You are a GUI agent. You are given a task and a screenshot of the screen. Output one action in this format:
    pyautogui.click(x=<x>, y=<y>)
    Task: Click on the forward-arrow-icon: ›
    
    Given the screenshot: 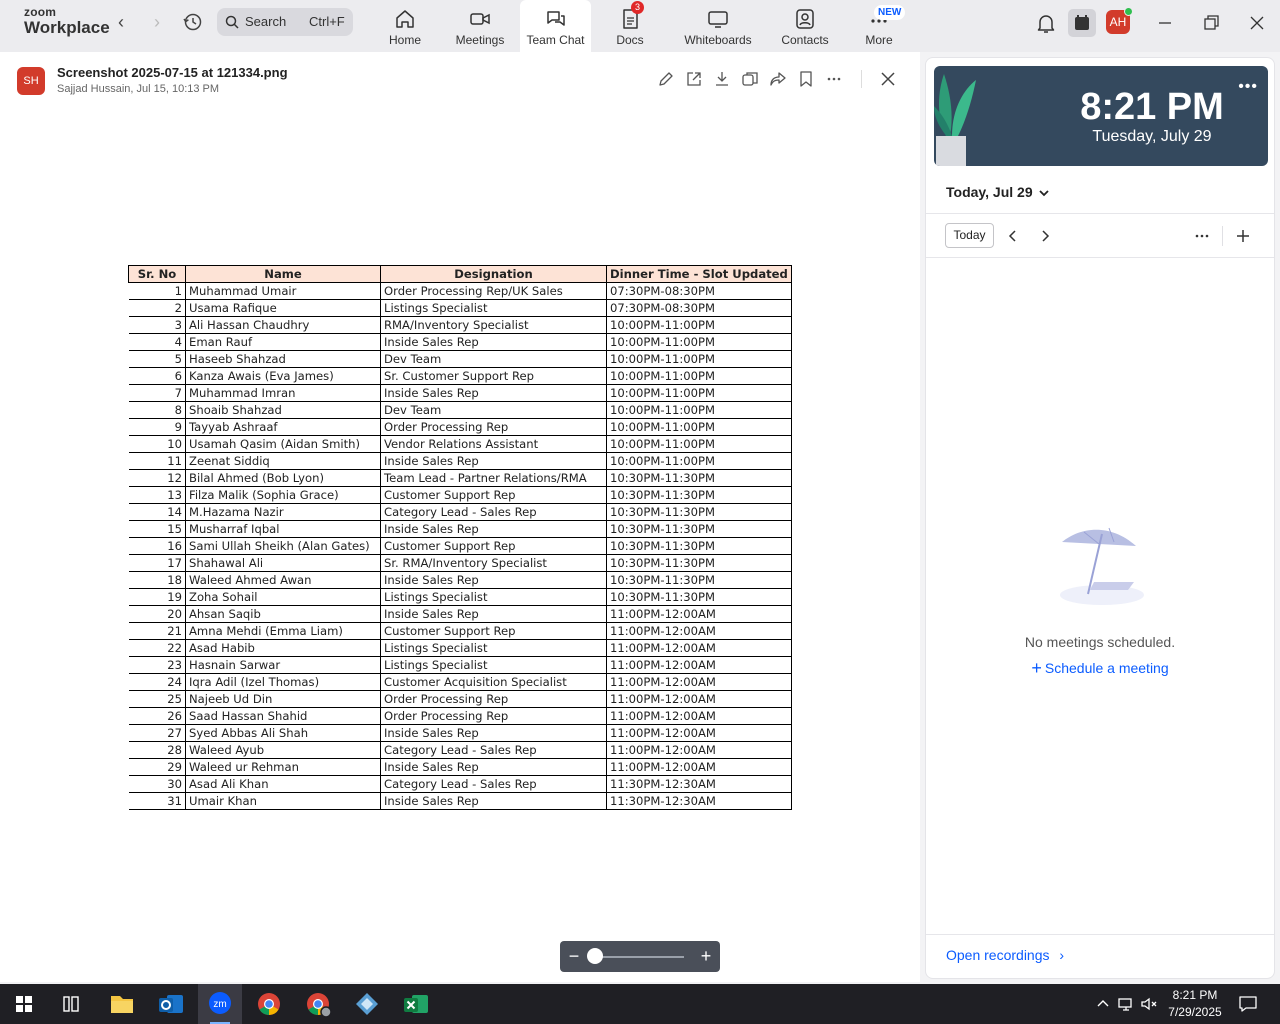 What is the action you would take?
    pyautogui.click(x=157, y=22)
    